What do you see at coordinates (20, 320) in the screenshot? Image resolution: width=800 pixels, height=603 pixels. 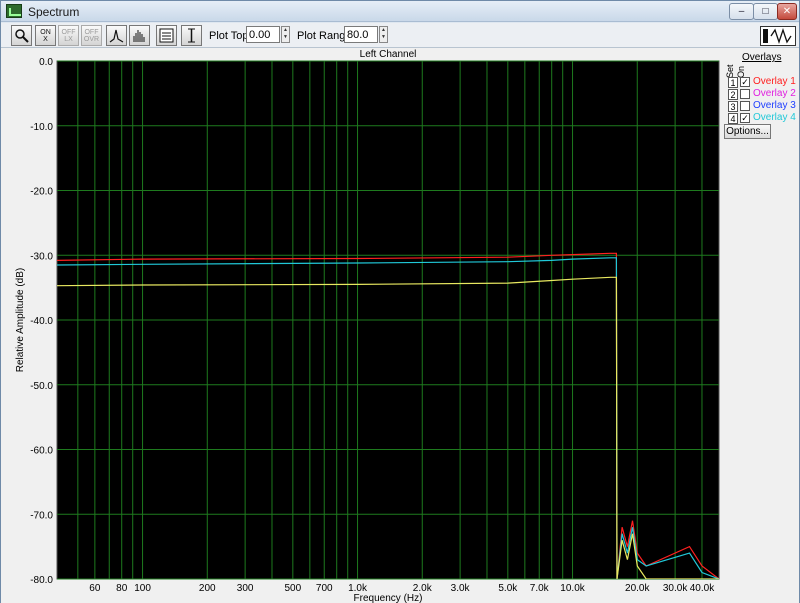 I see `y-axis-label: Relative Amplitude (dB)` at bounding box center [20, 320].